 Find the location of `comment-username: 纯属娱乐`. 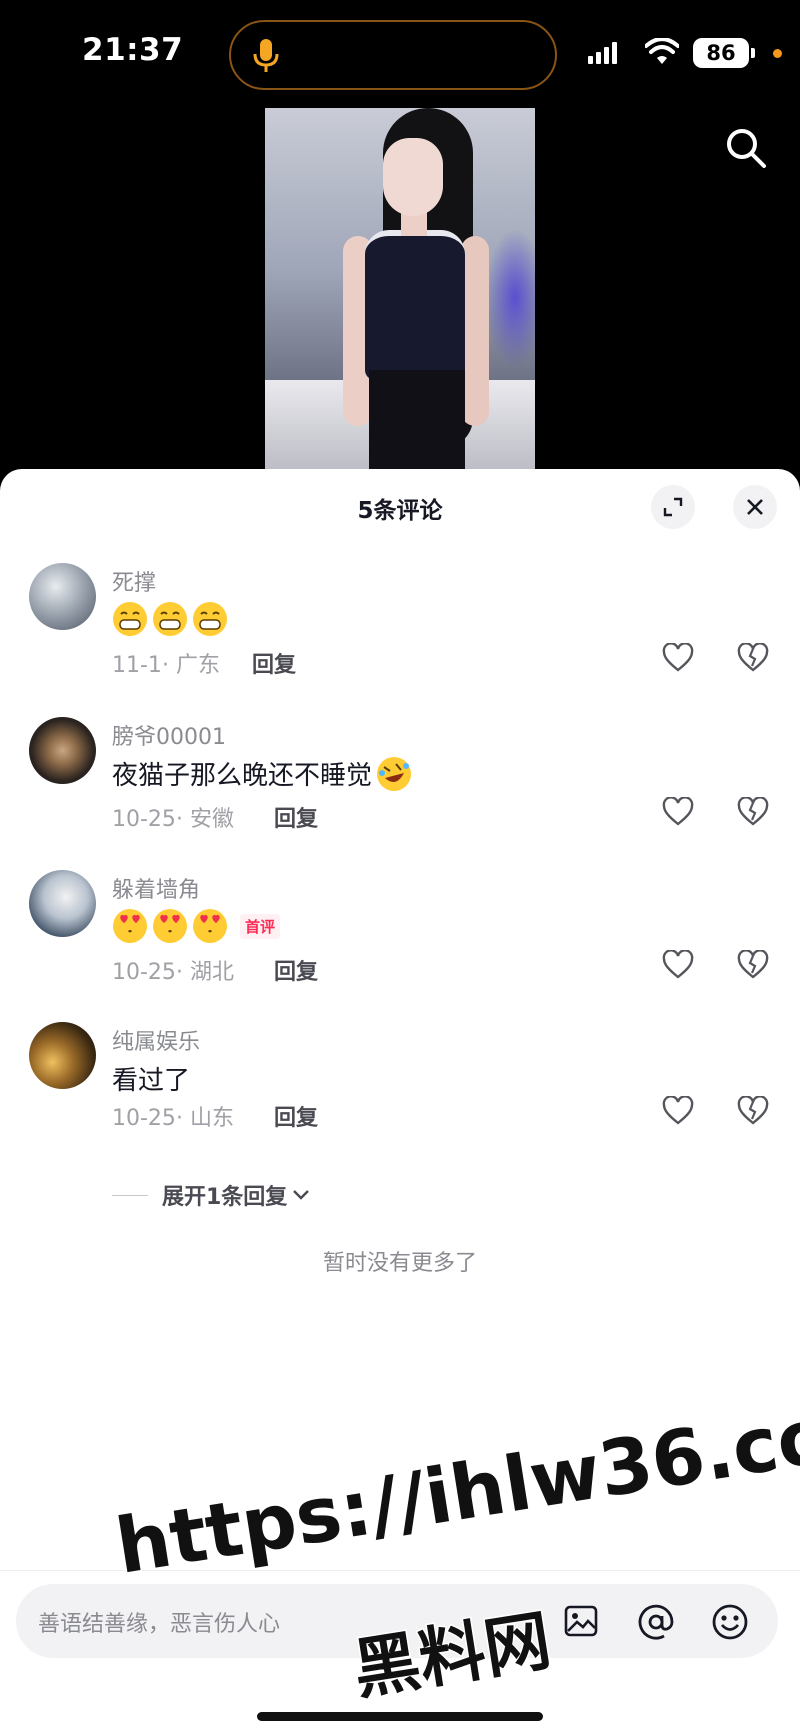

comment-username: 纯属娱乐 is located at coordinates (156, 1040).